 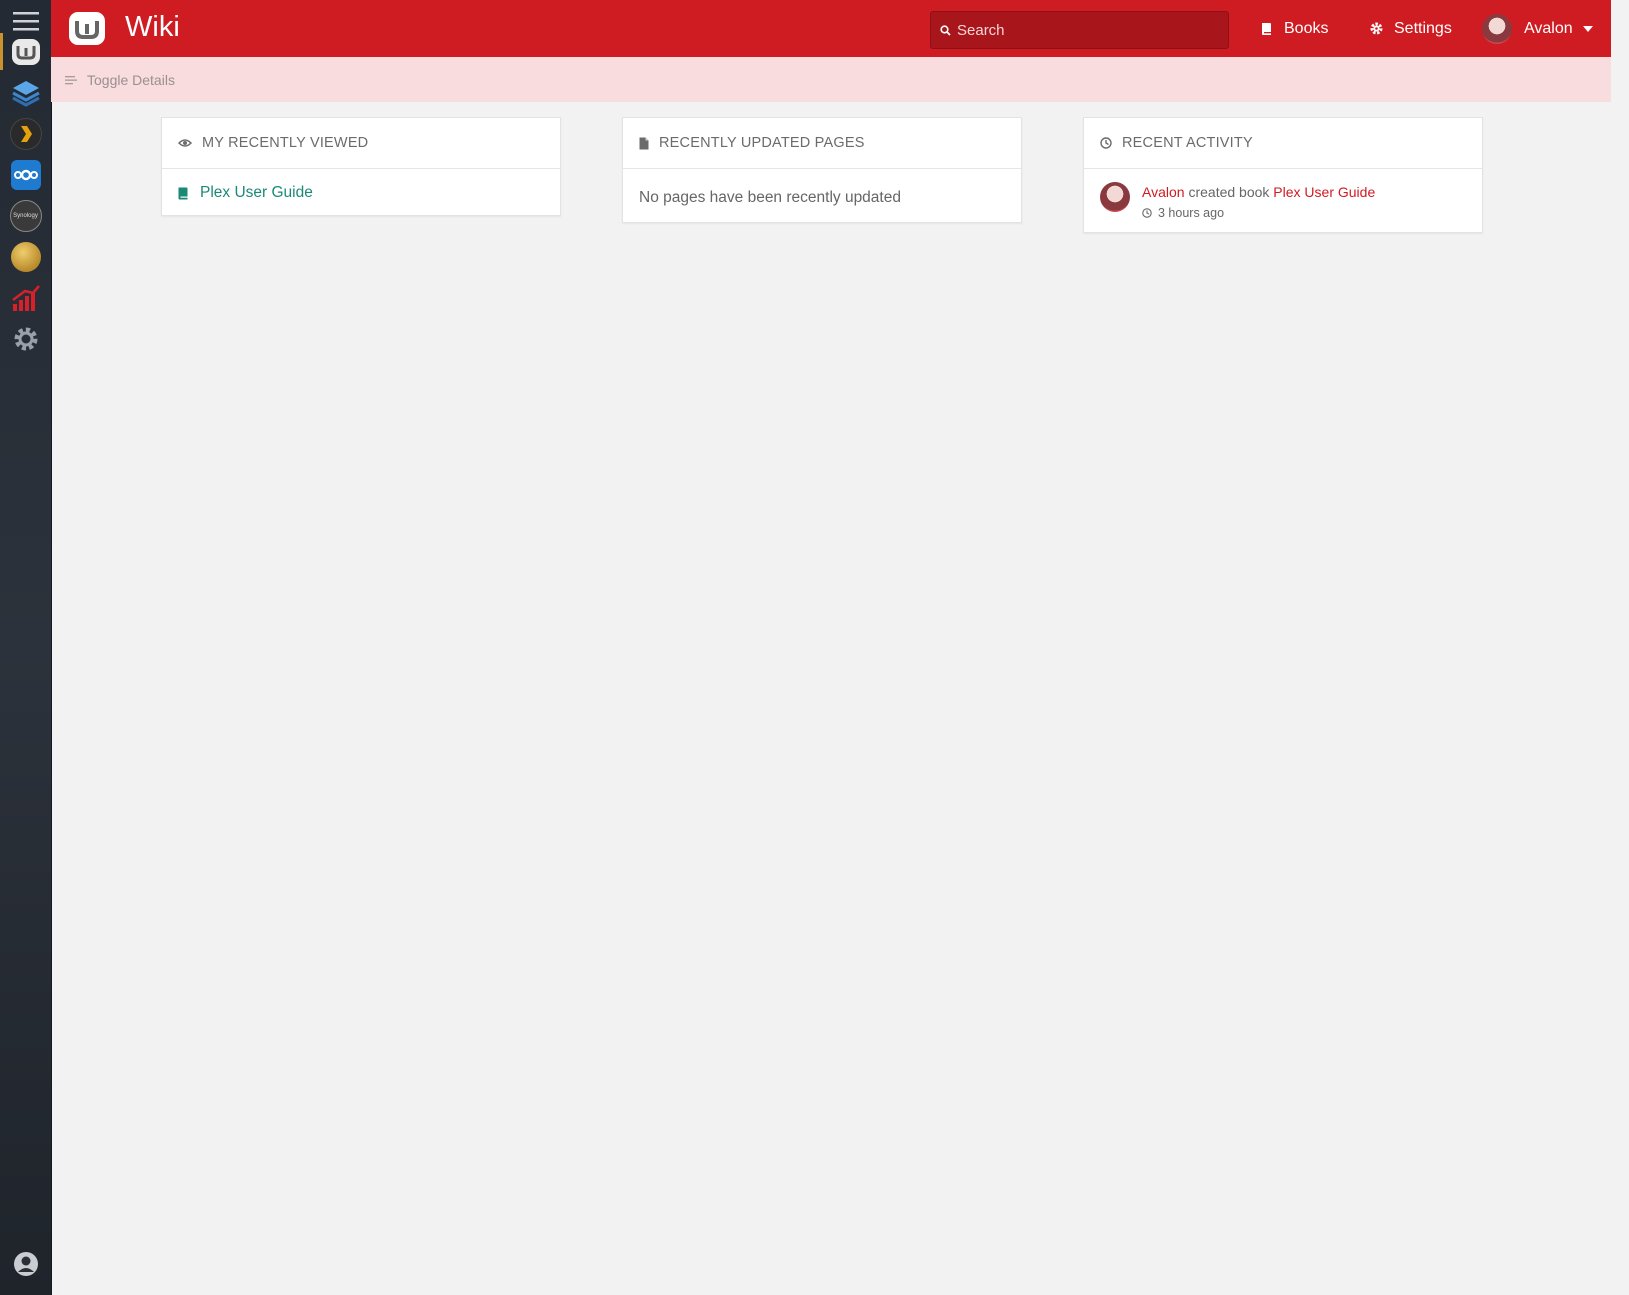 I want to click on app-dock: Synology, so click(x=26, y=647).